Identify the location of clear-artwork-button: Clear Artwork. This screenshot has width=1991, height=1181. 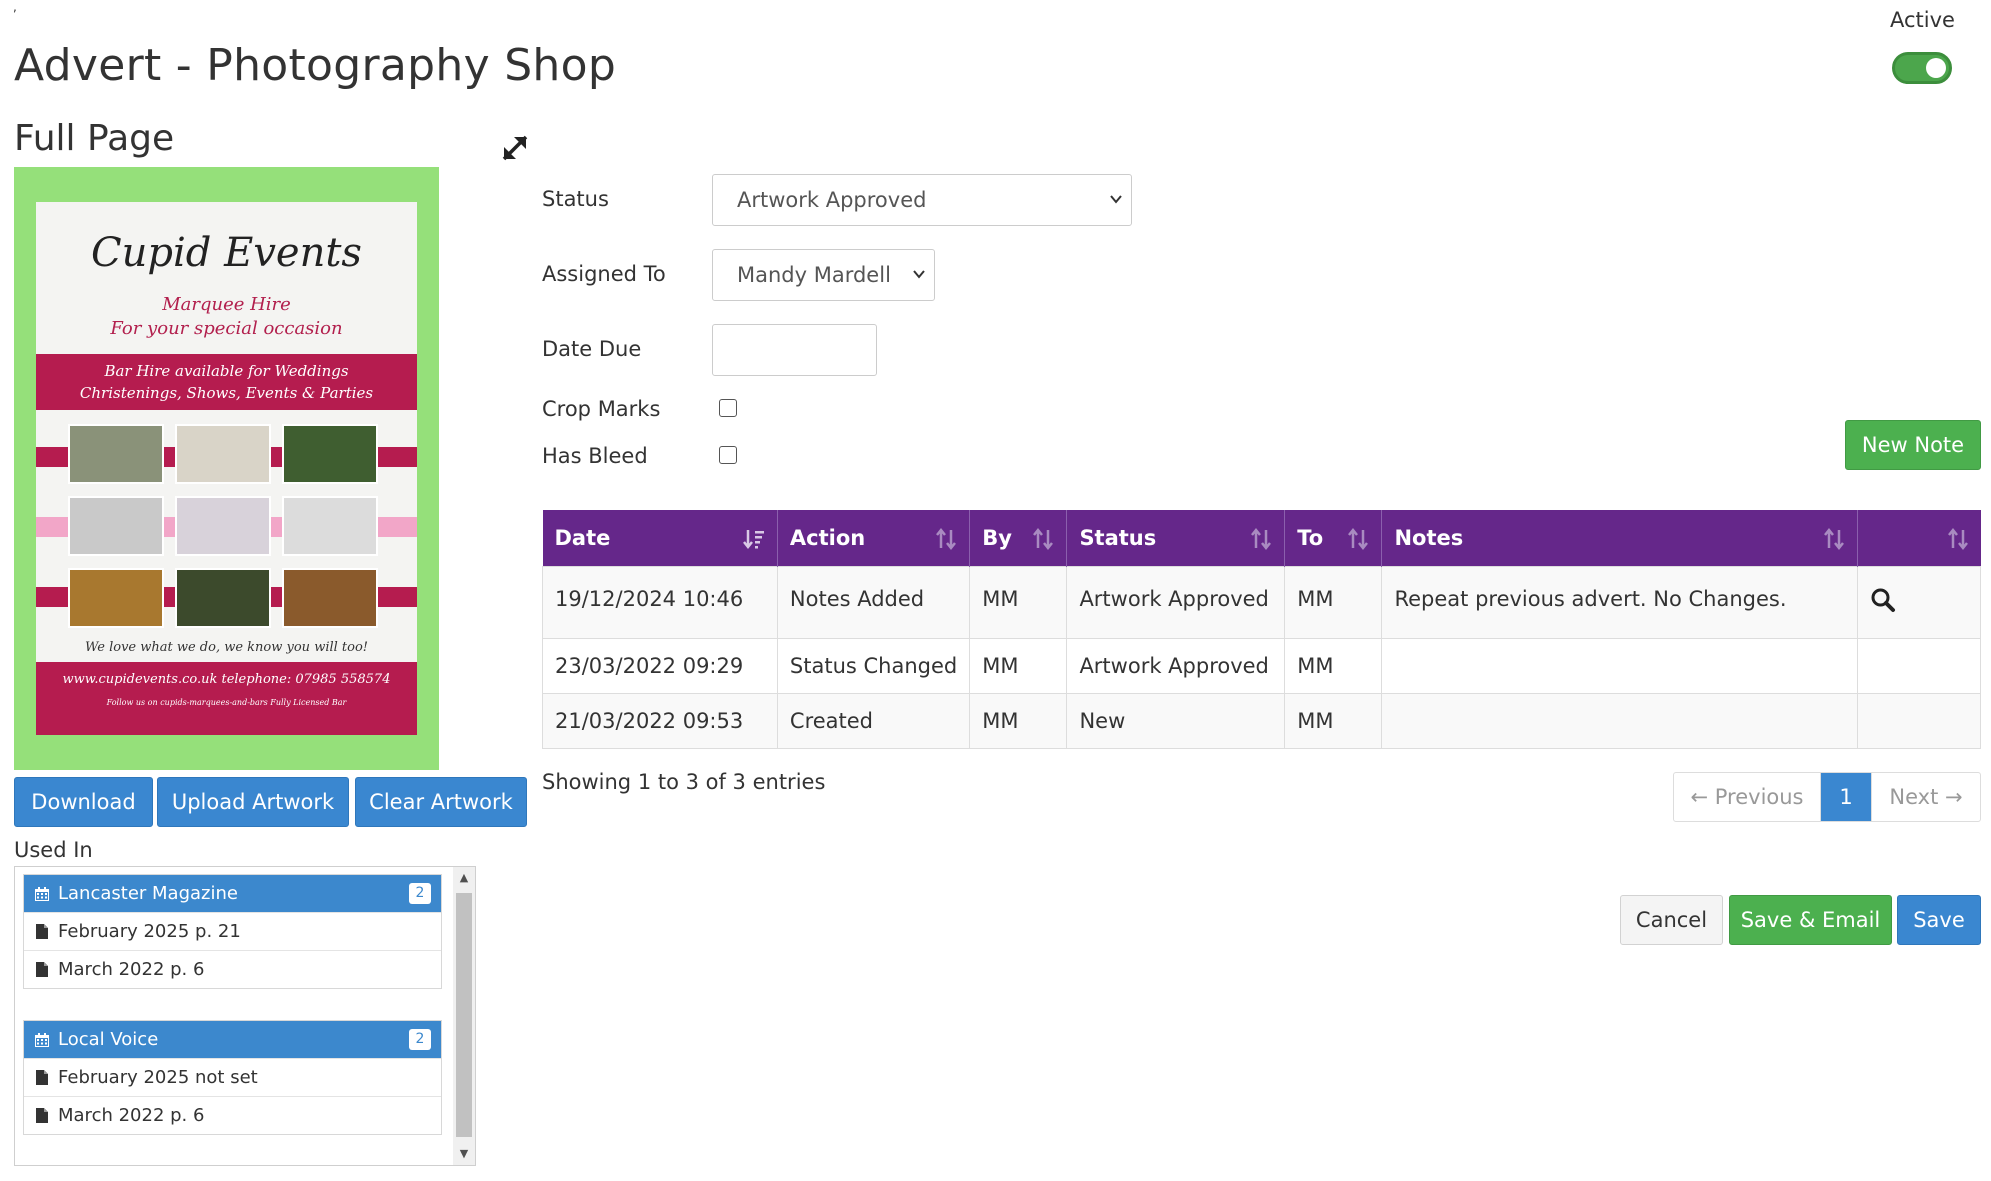
(441, 802).